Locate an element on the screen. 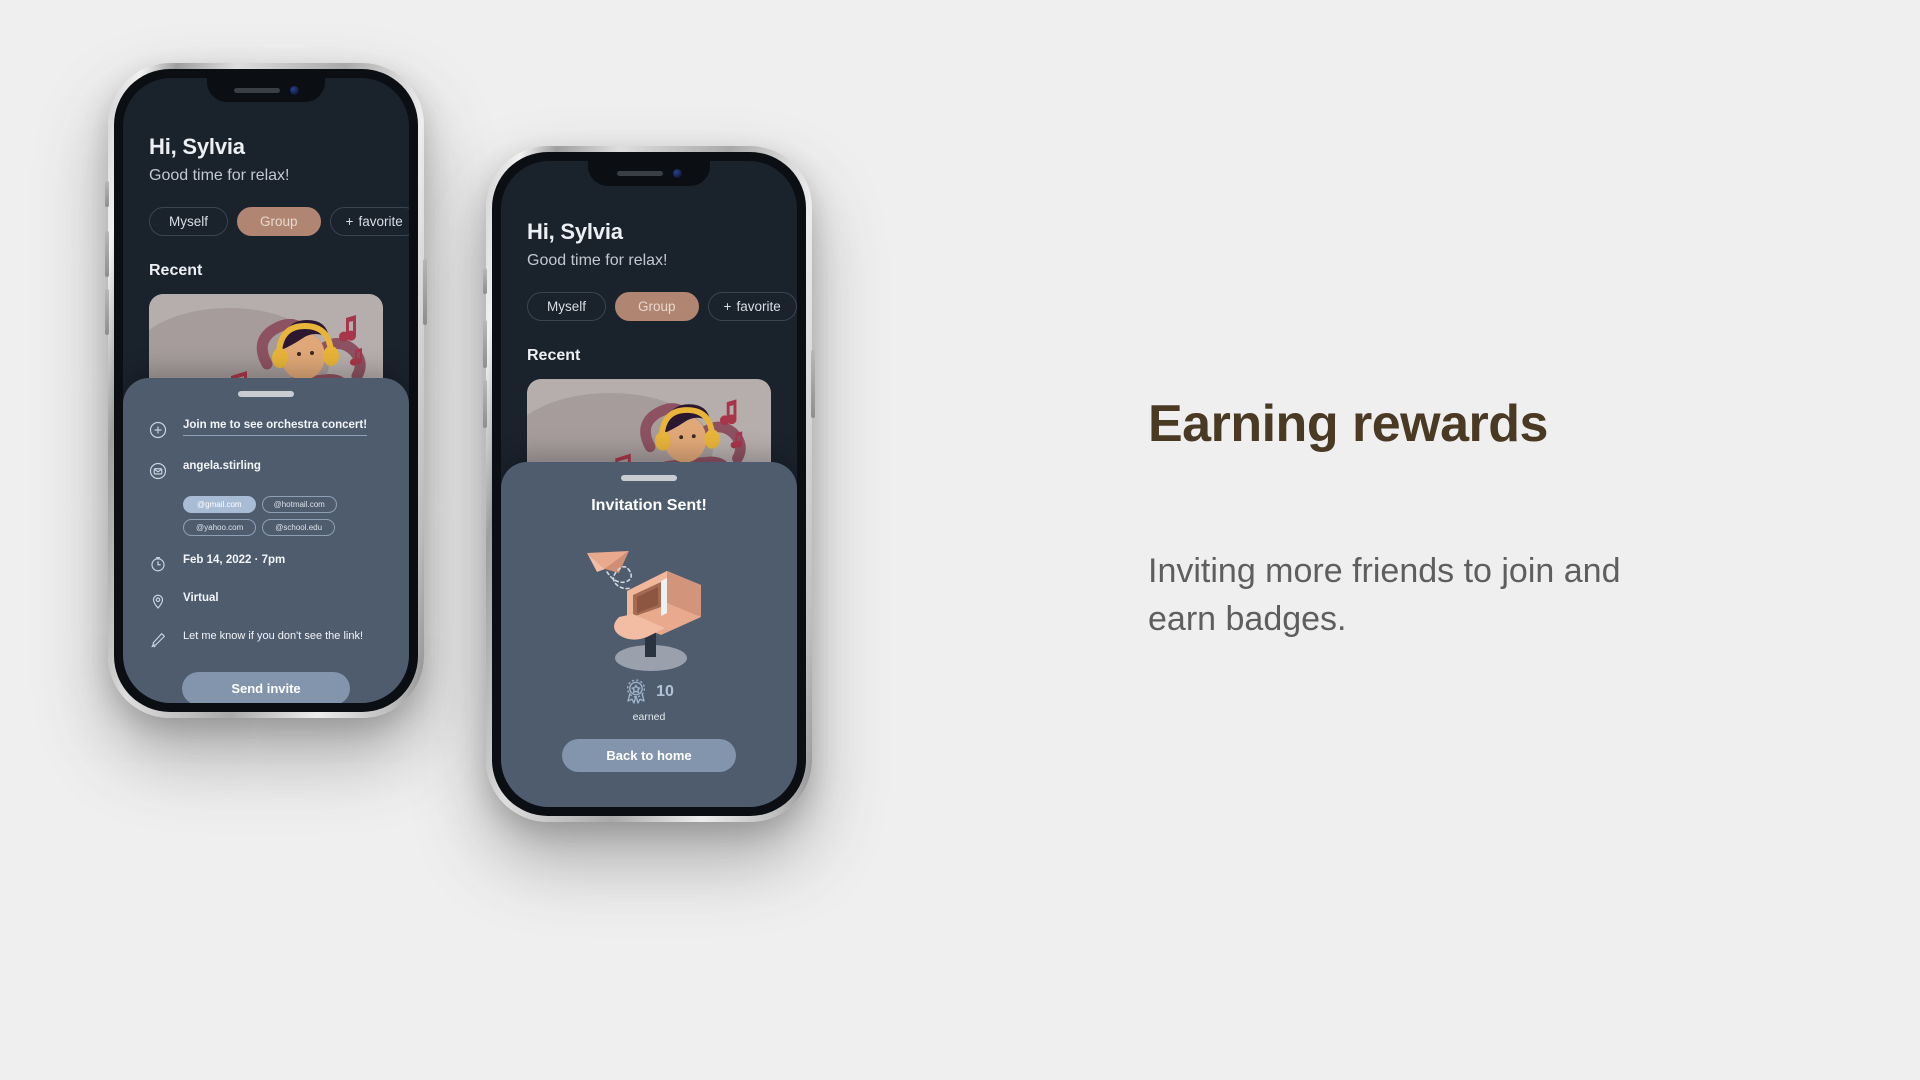  envelope-icon is located at coordinates (158, 471).